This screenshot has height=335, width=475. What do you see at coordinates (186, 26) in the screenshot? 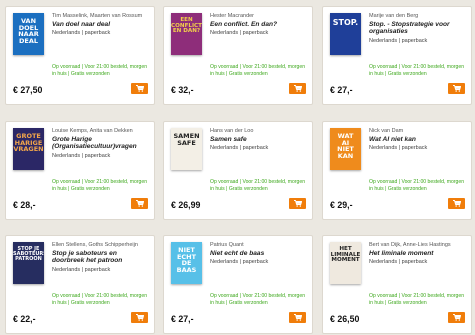
I see `cover-title-text: EEN CONFLICT EN DAN?` at bounding box center [186, 26].